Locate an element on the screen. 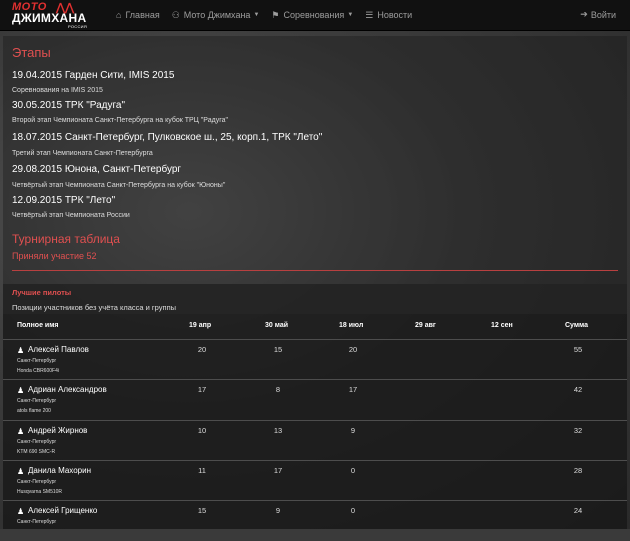 The image size is (630, 541). column-header-stage3: 18 июл is located at coordinates (351, 325).